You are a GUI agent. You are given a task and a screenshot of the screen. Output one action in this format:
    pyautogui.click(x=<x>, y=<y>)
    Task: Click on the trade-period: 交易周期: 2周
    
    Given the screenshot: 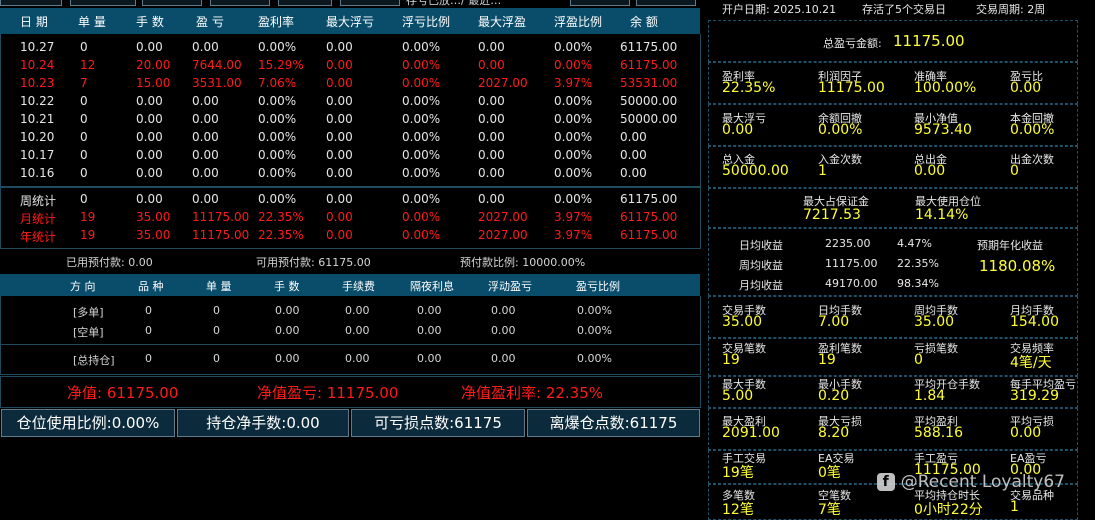 What is the action you would take?
    pyautogui.click(x=1011, y=9)
    